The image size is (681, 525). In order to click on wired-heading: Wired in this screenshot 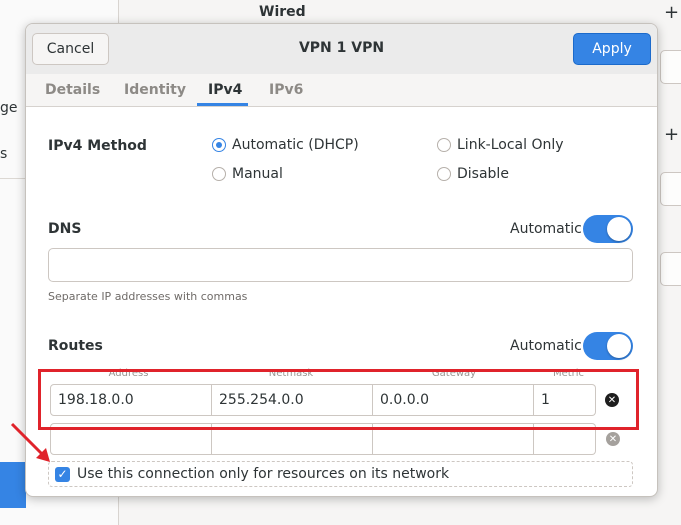, I will do `click(282, 12)`.